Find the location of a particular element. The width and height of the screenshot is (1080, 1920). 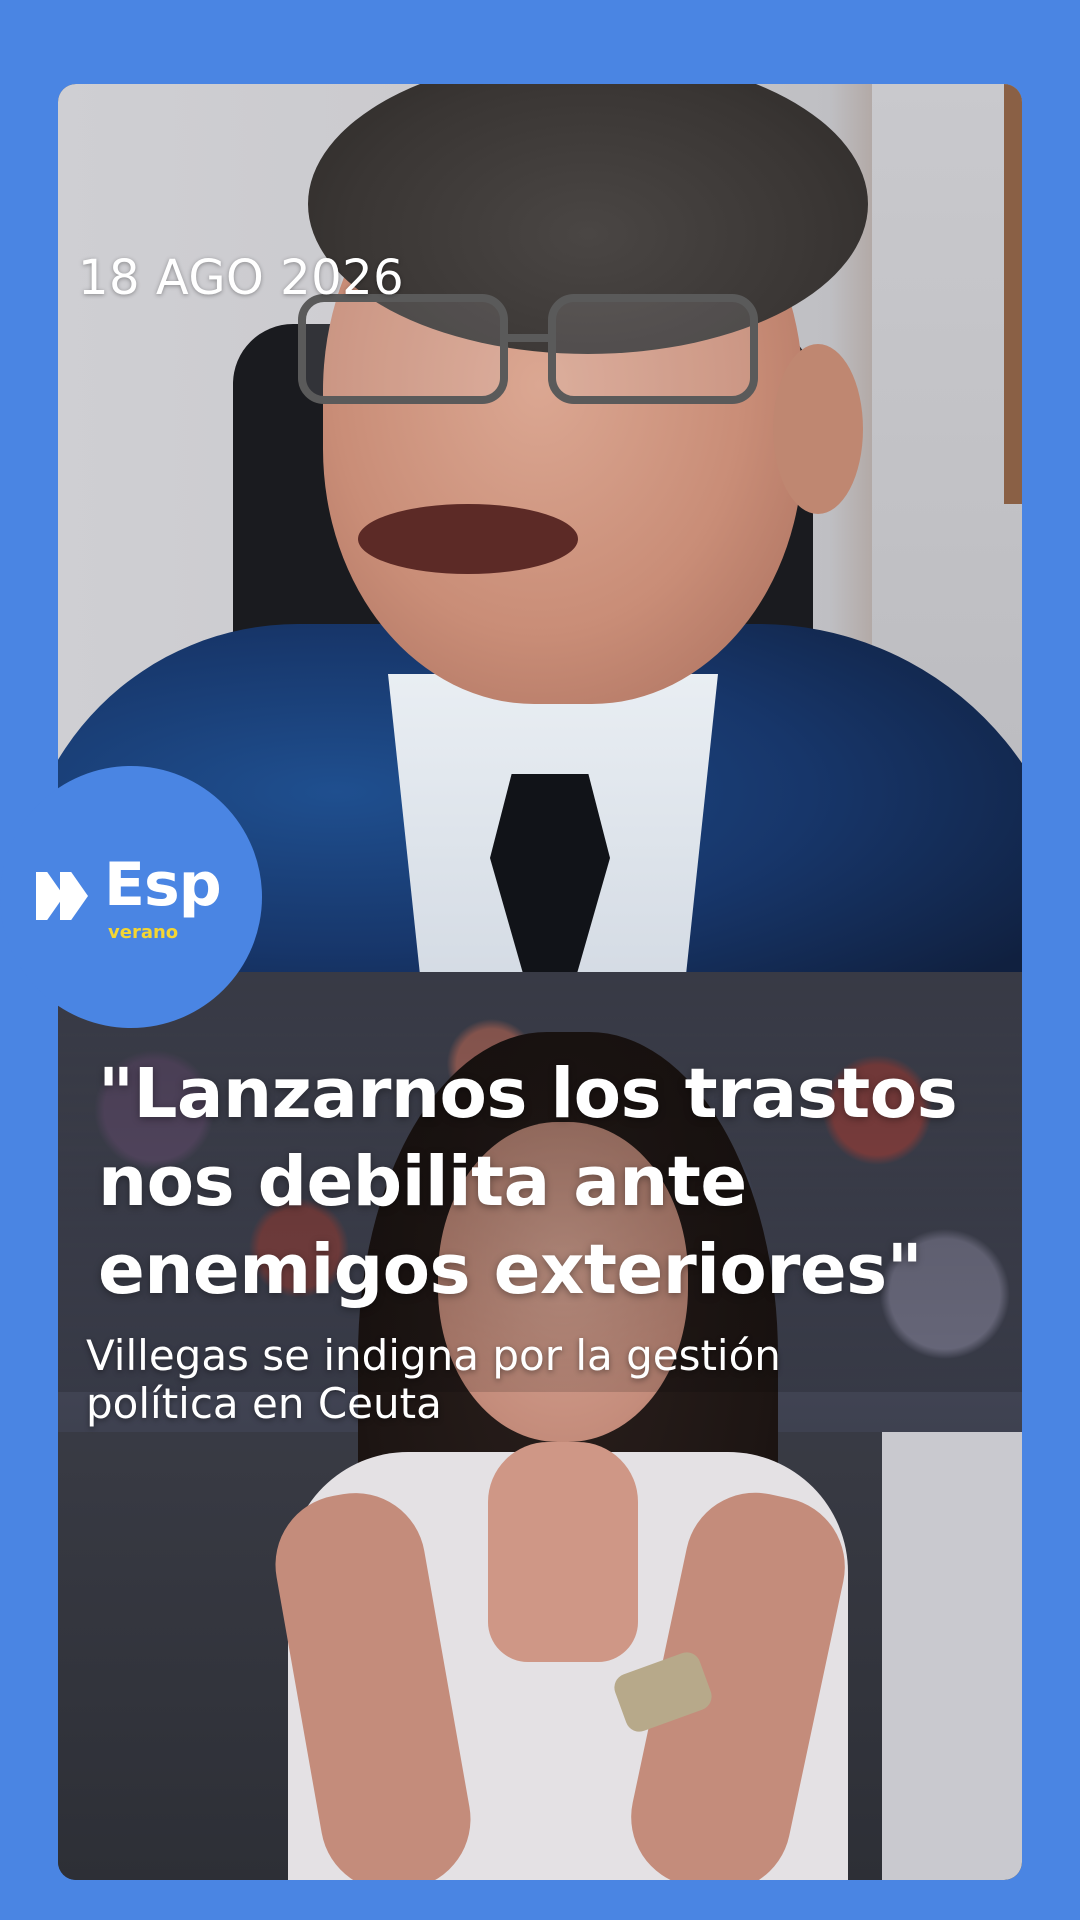

logo-edition: verano is located at coordinates (143, 932).